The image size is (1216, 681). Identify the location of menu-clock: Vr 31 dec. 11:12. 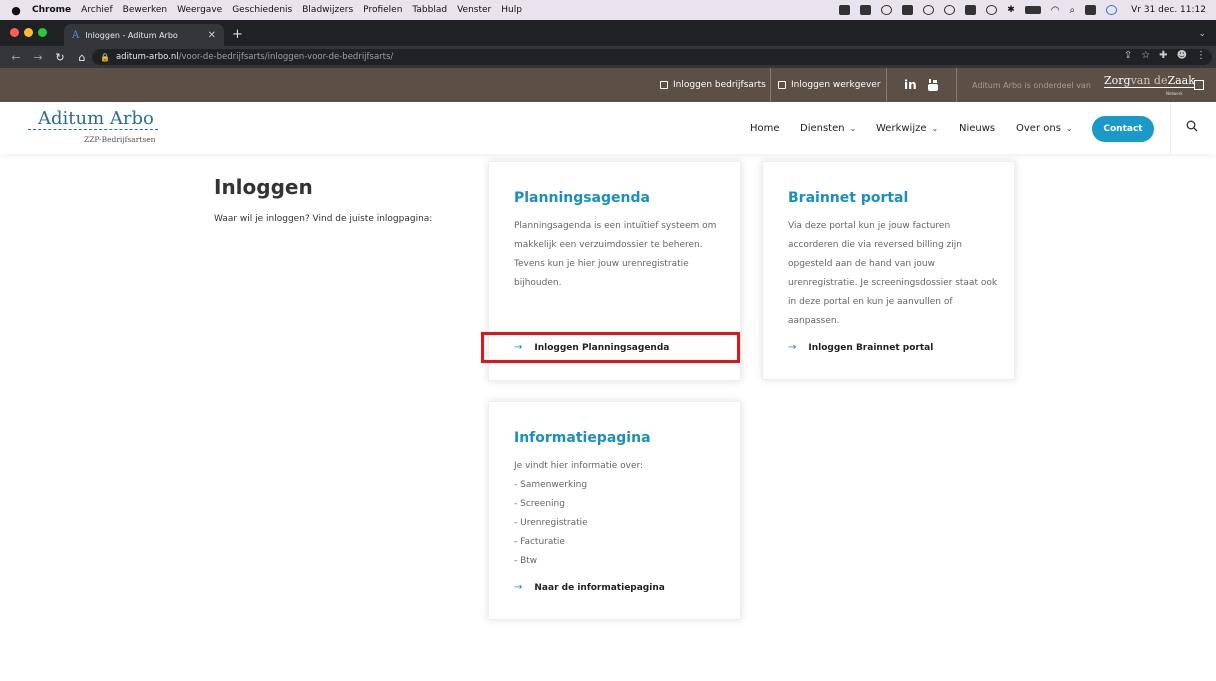
(1168, 10).